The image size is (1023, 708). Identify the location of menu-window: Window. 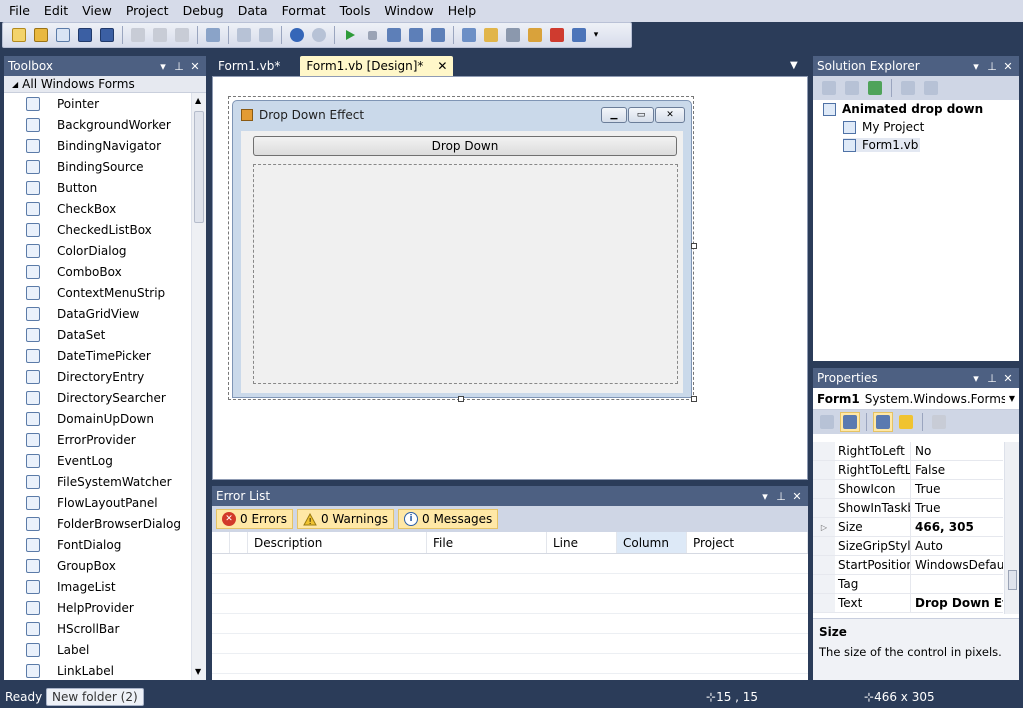
(408, 11).